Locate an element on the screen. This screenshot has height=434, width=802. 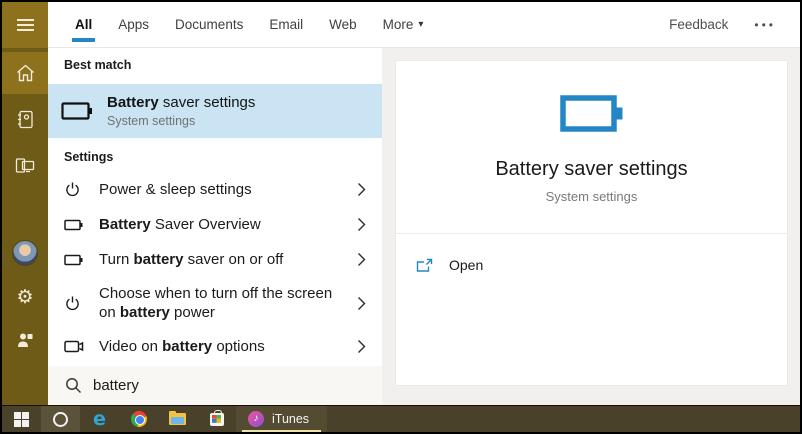
file-explorer-icon is located at coordinates (177, 418).